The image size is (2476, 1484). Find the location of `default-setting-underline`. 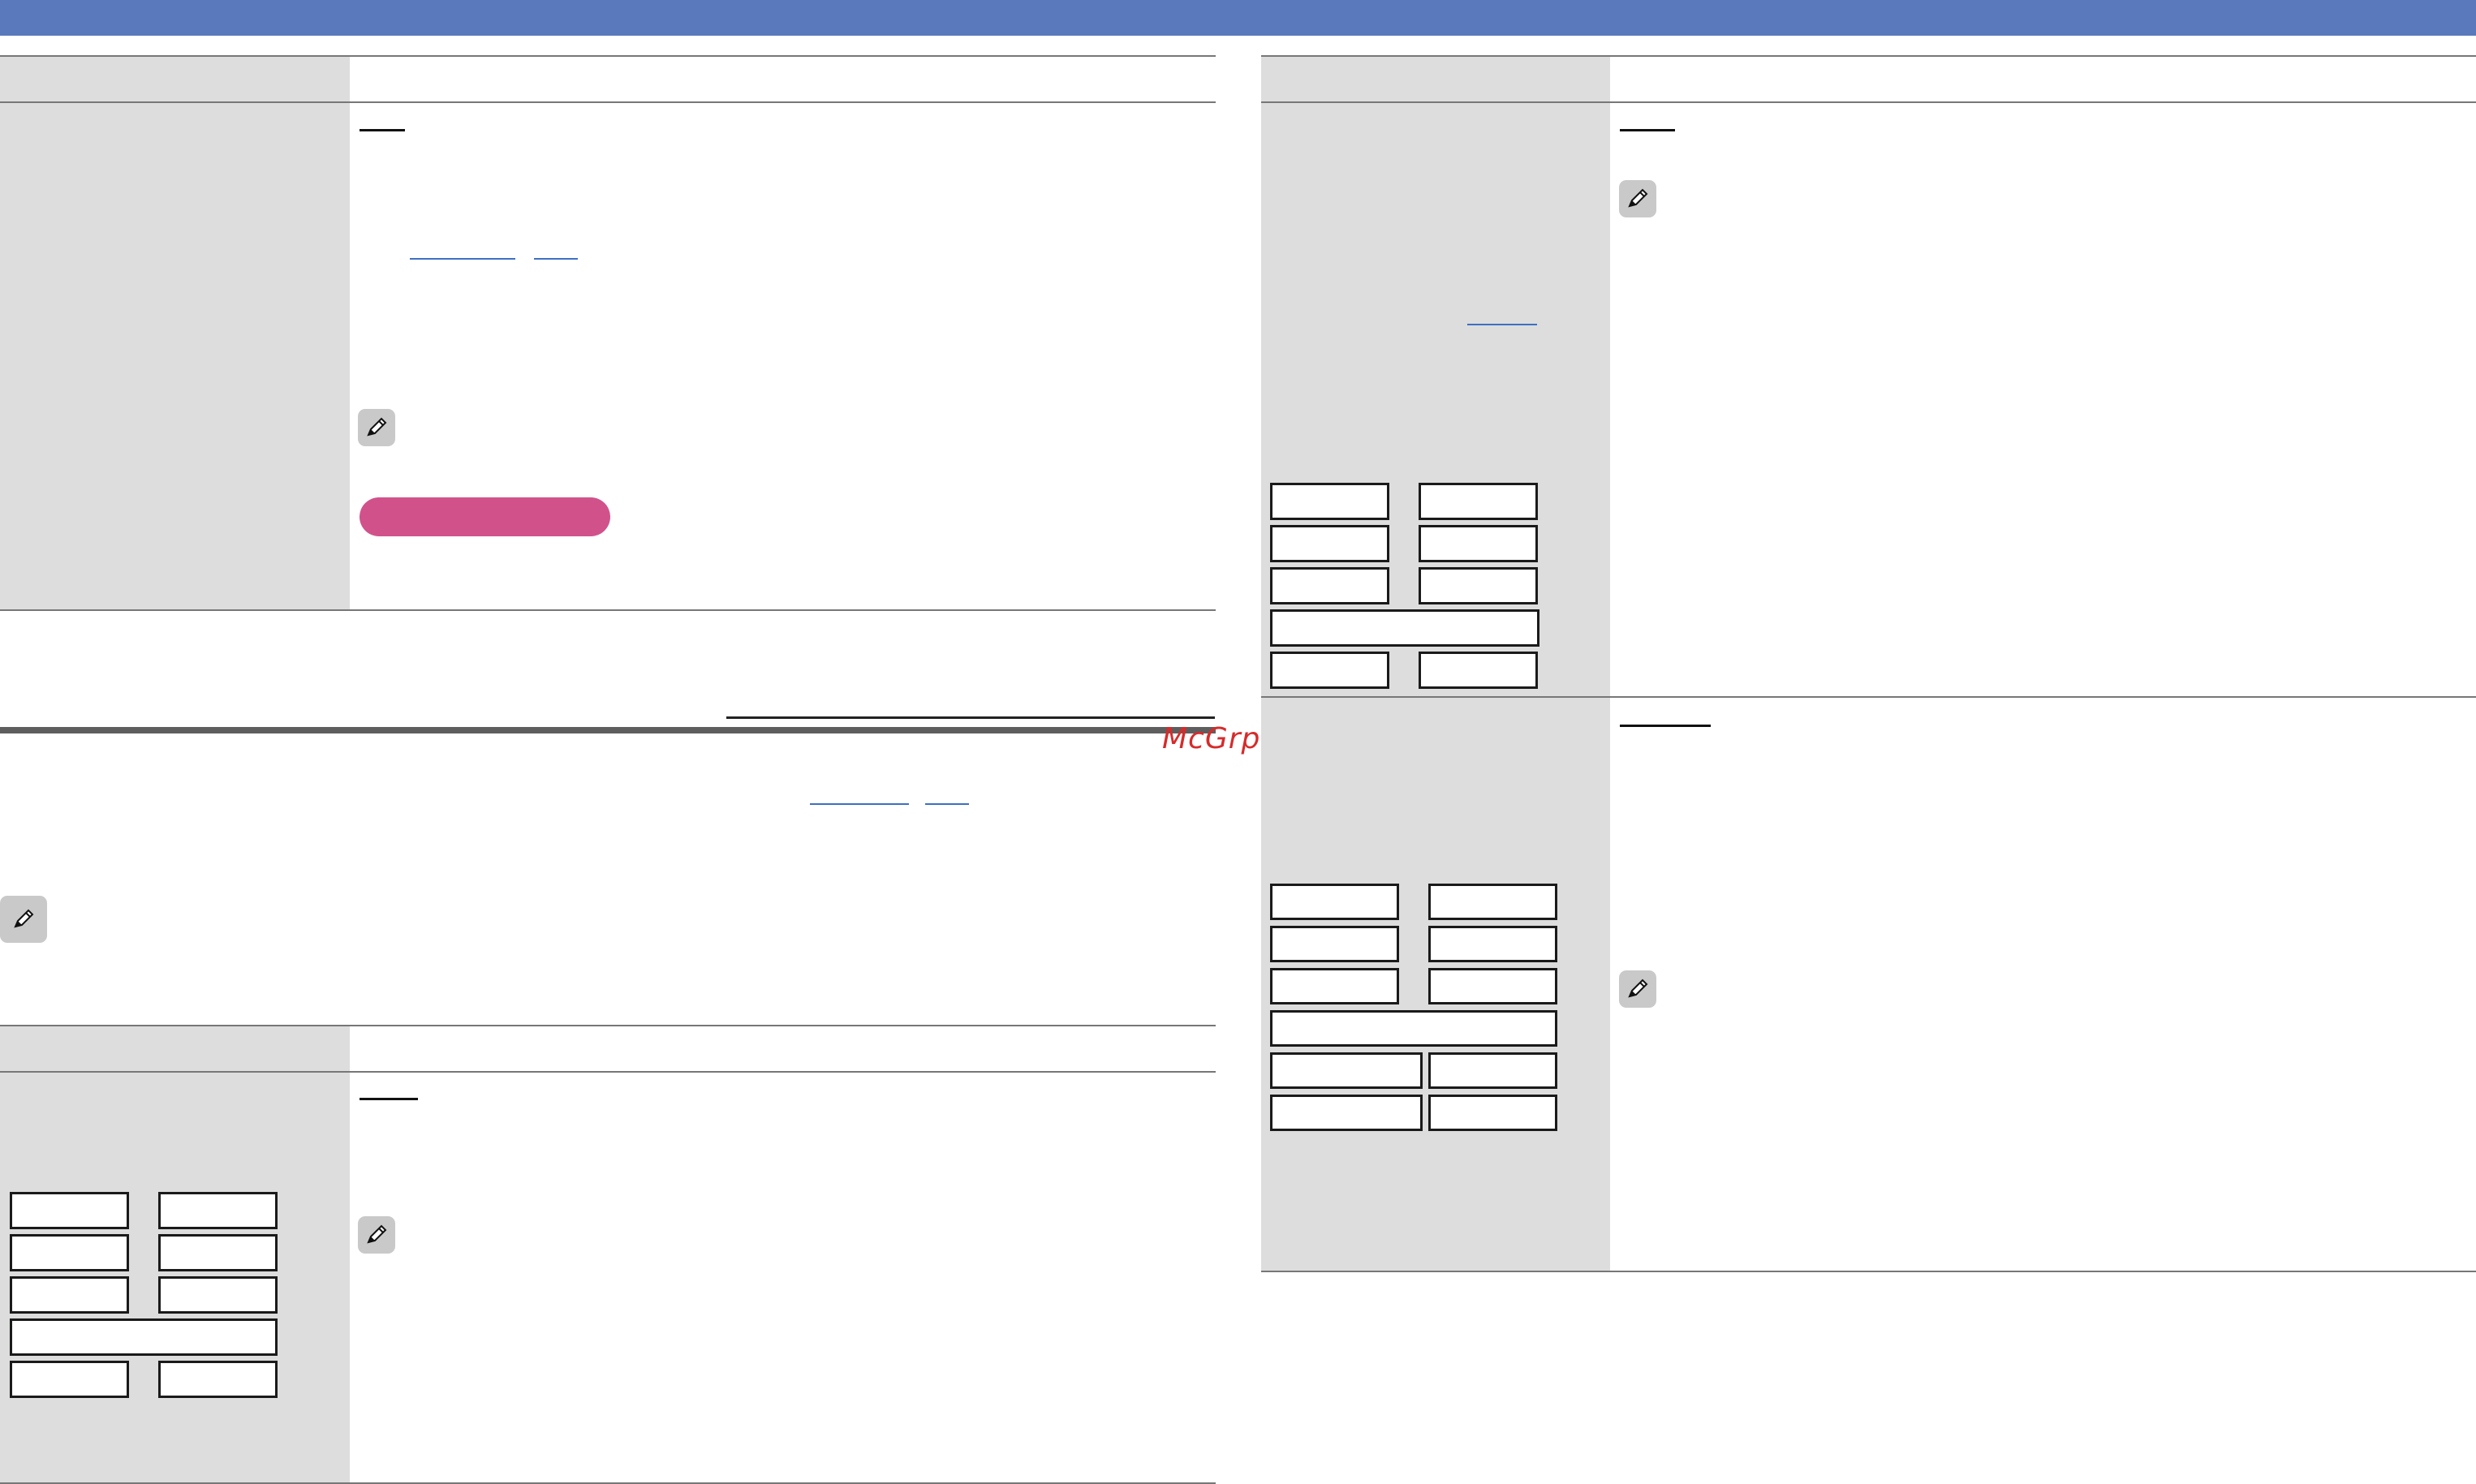

default-setting-underline is located at coordinates (382, 130).